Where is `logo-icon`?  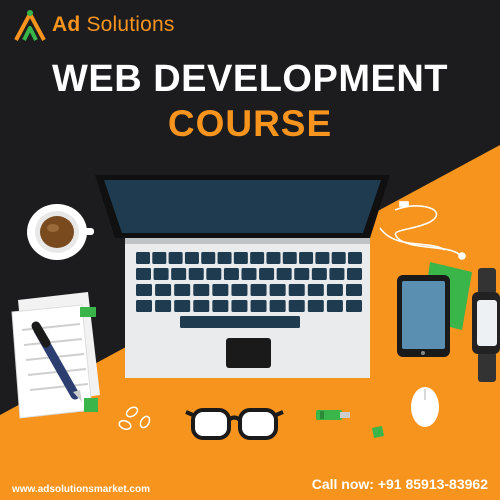
logo-icon is located at coordinates (30, 25).